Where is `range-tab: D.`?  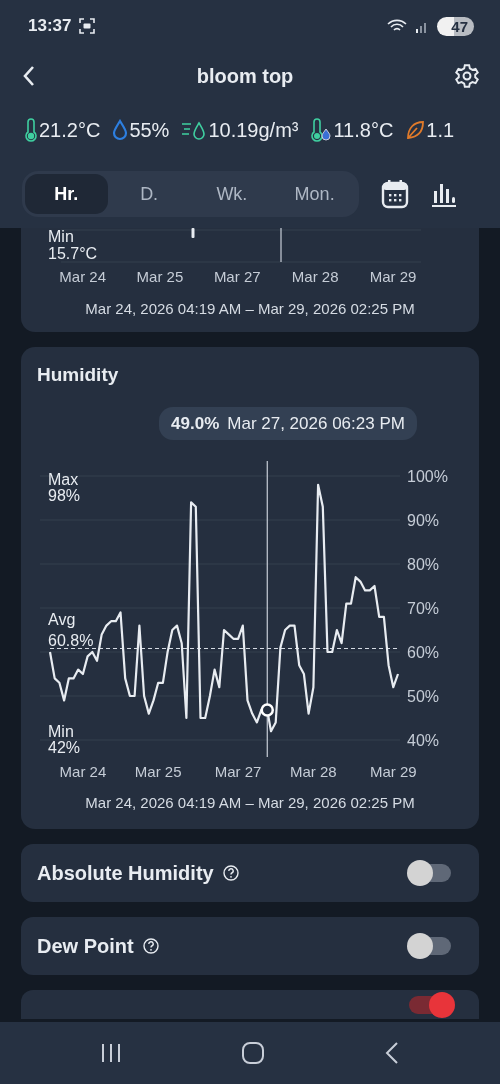
range-tab: D. is located at coordinates (149, 194).